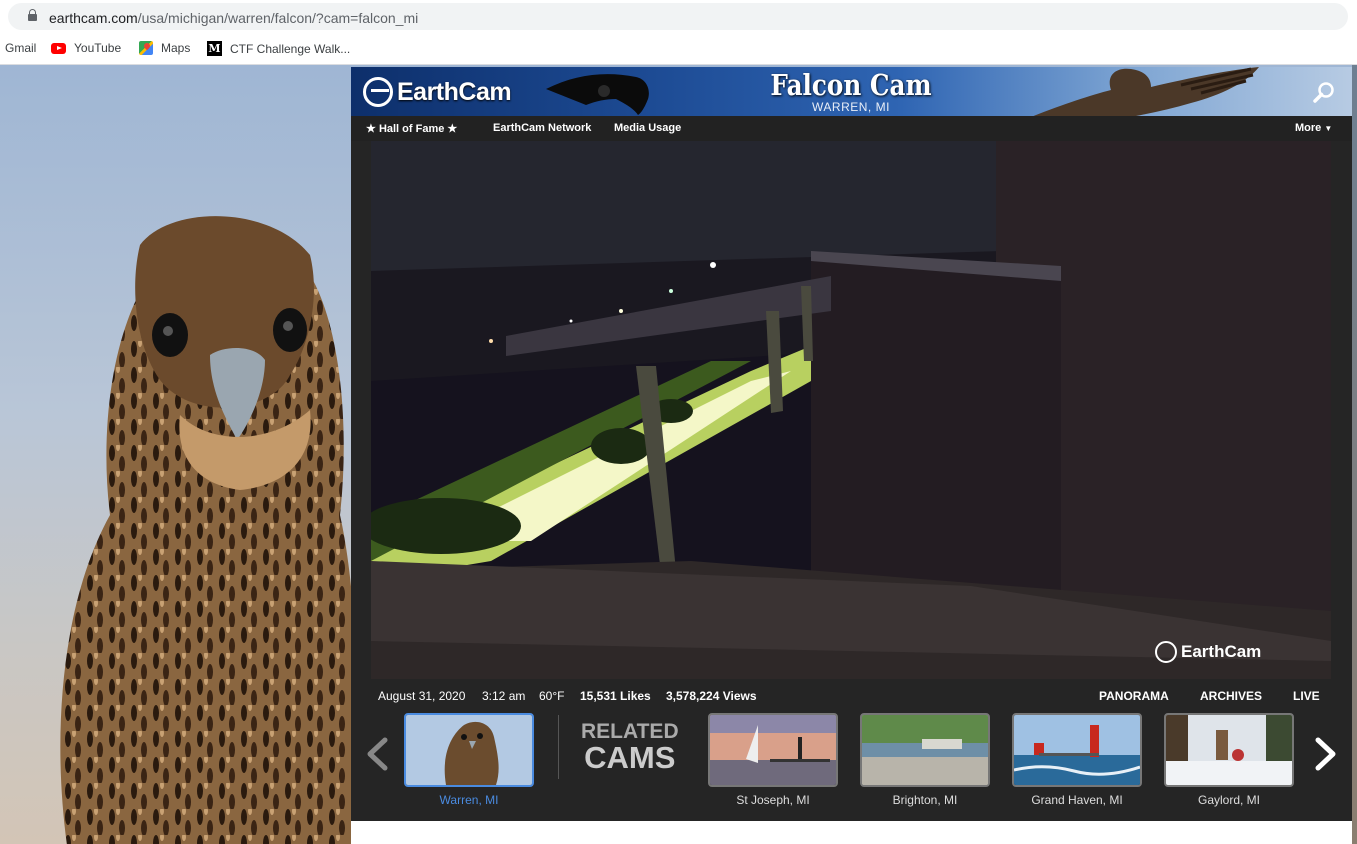 Image resolution: width=1357 pixels, height=844 pixels. I want to click on falcon-silhouette-left, so click(597, 94).